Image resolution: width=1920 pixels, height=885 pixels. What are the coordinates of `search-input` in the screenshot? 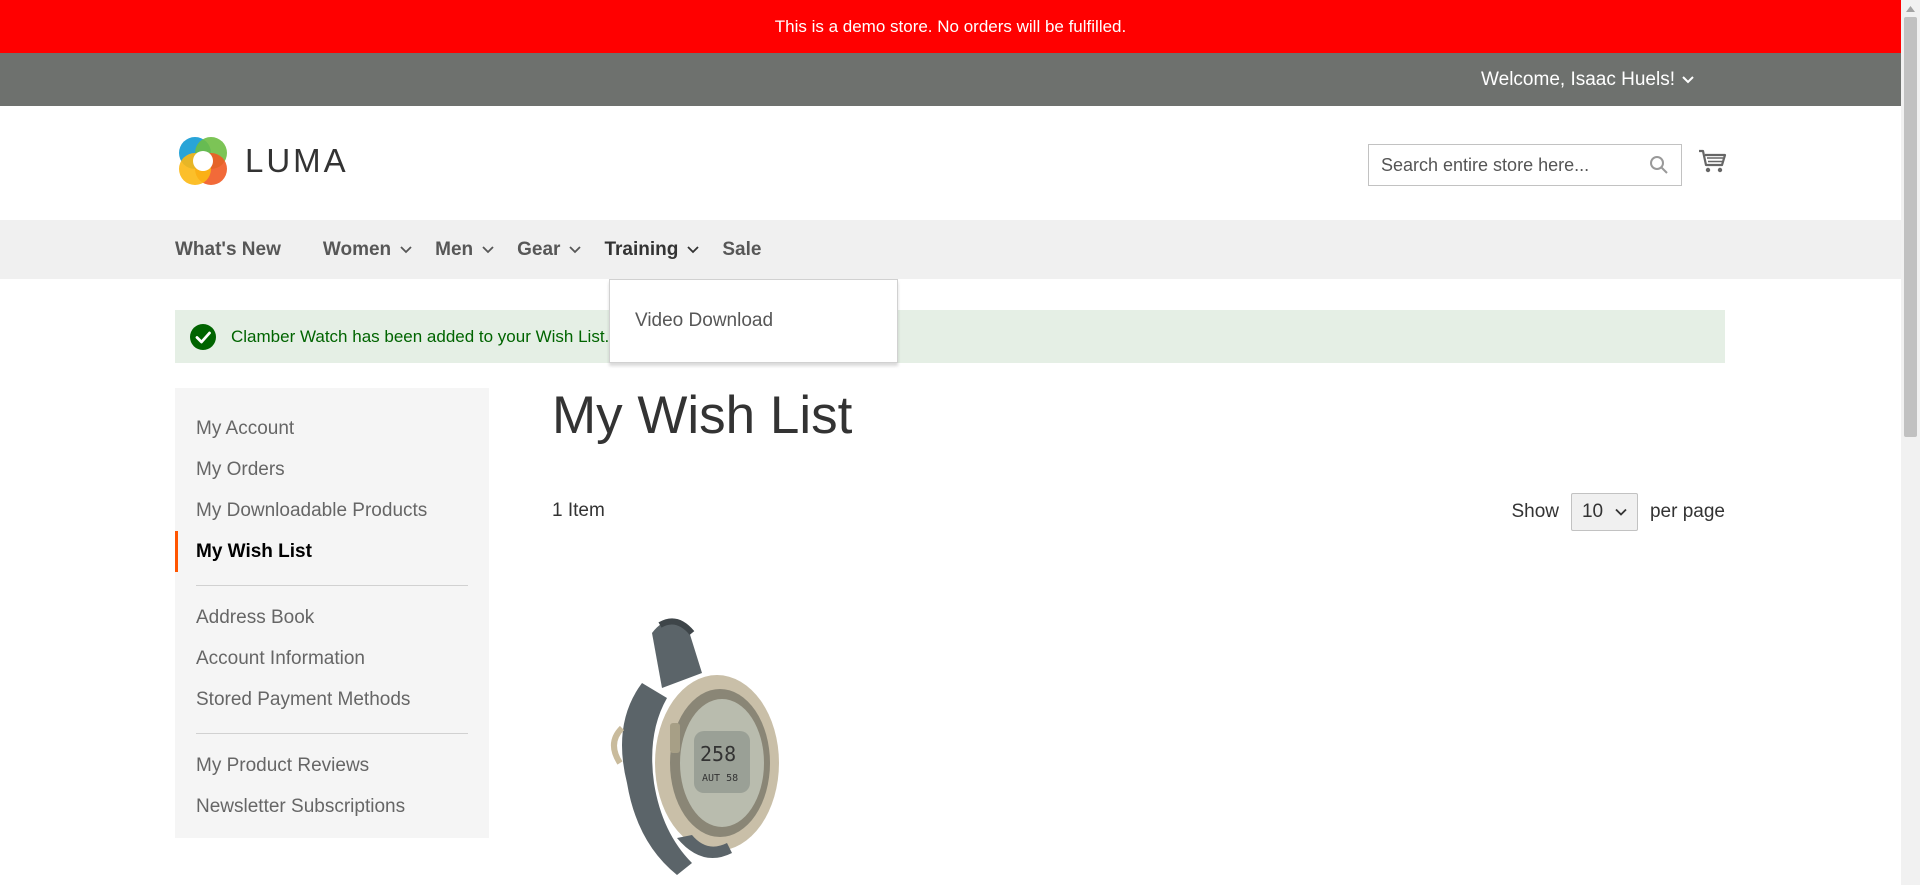 It's located at (1515, 165).